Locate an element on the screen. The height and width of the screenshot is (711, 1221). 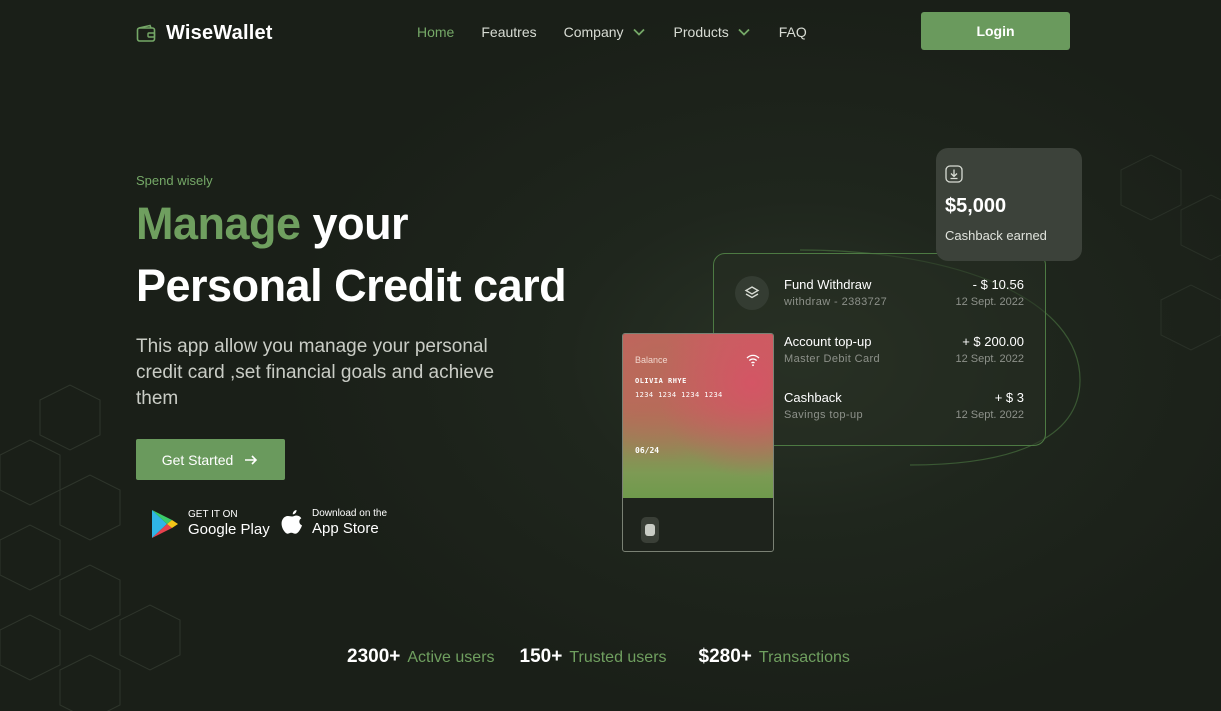
tx-icon-circle is located at coordinates (752, 293).